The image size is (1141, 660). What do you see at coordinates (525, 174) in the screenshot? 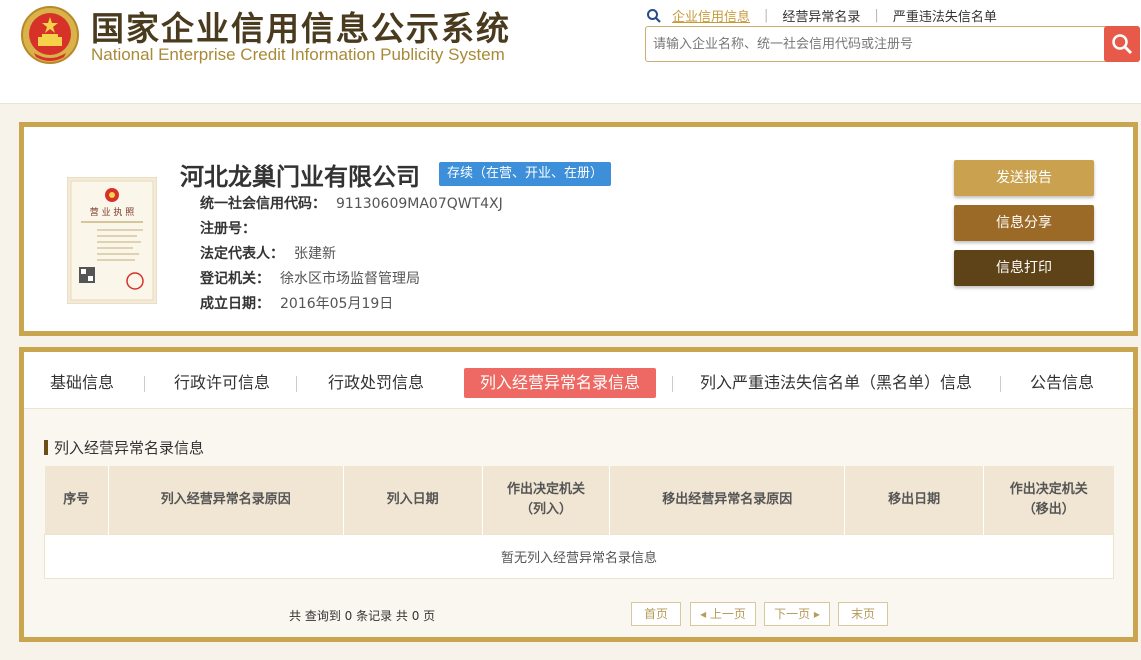
I see `status-badge: 存续（在营、开业、在册）` at bounding box center [525, 174].